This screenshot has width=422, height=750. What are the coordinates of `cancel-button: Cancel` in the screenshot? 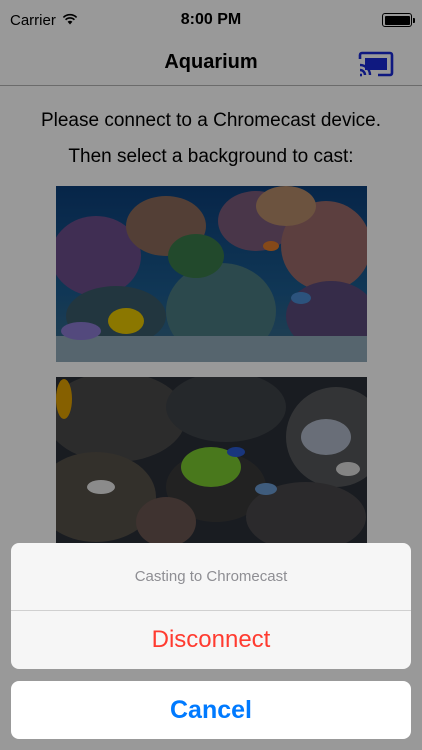 It's located at (211, 710).